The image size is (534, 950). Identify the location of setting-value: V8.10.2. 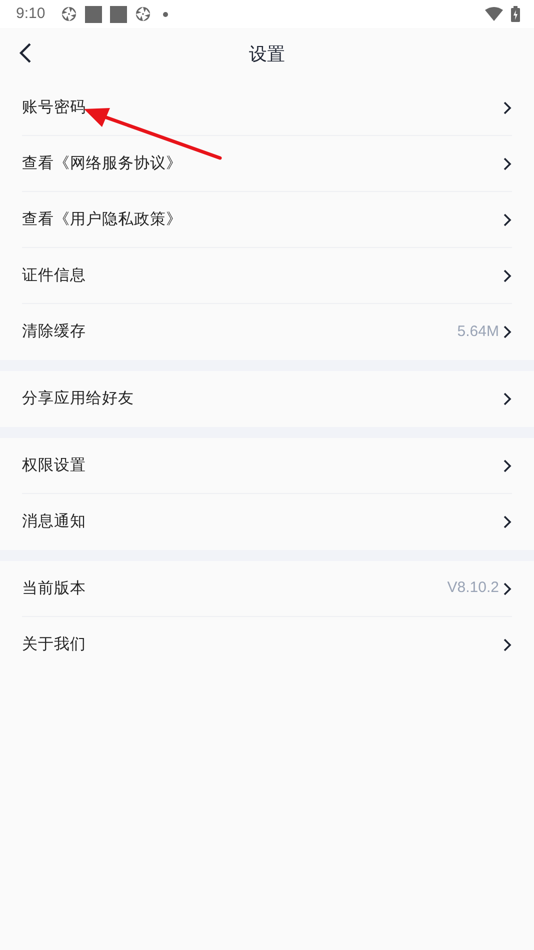
(473, 588).